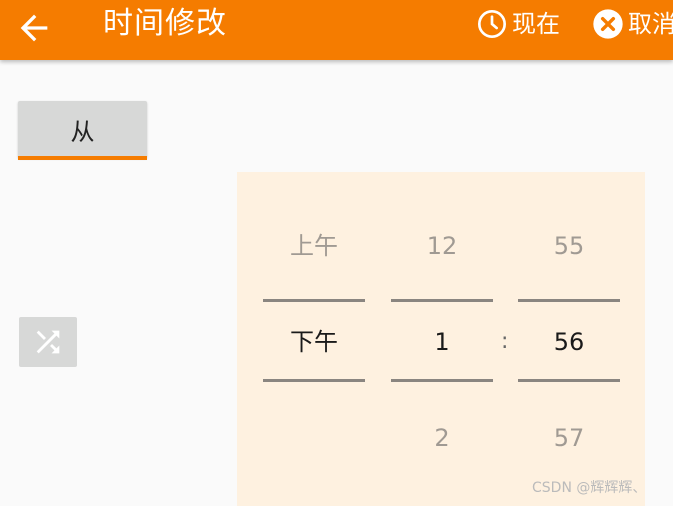  What do you see at coordinates (608, 24) in the screenshot?
I see `close-circle-icon` at bounding box center [608, 24].